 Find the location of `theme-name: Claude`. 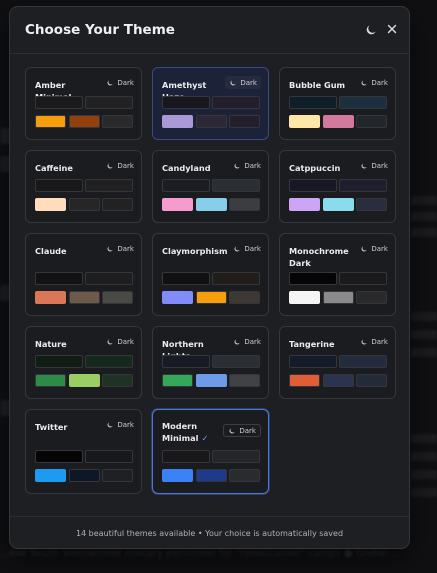

theme-name: Claude is located at coordinates (51, 251).